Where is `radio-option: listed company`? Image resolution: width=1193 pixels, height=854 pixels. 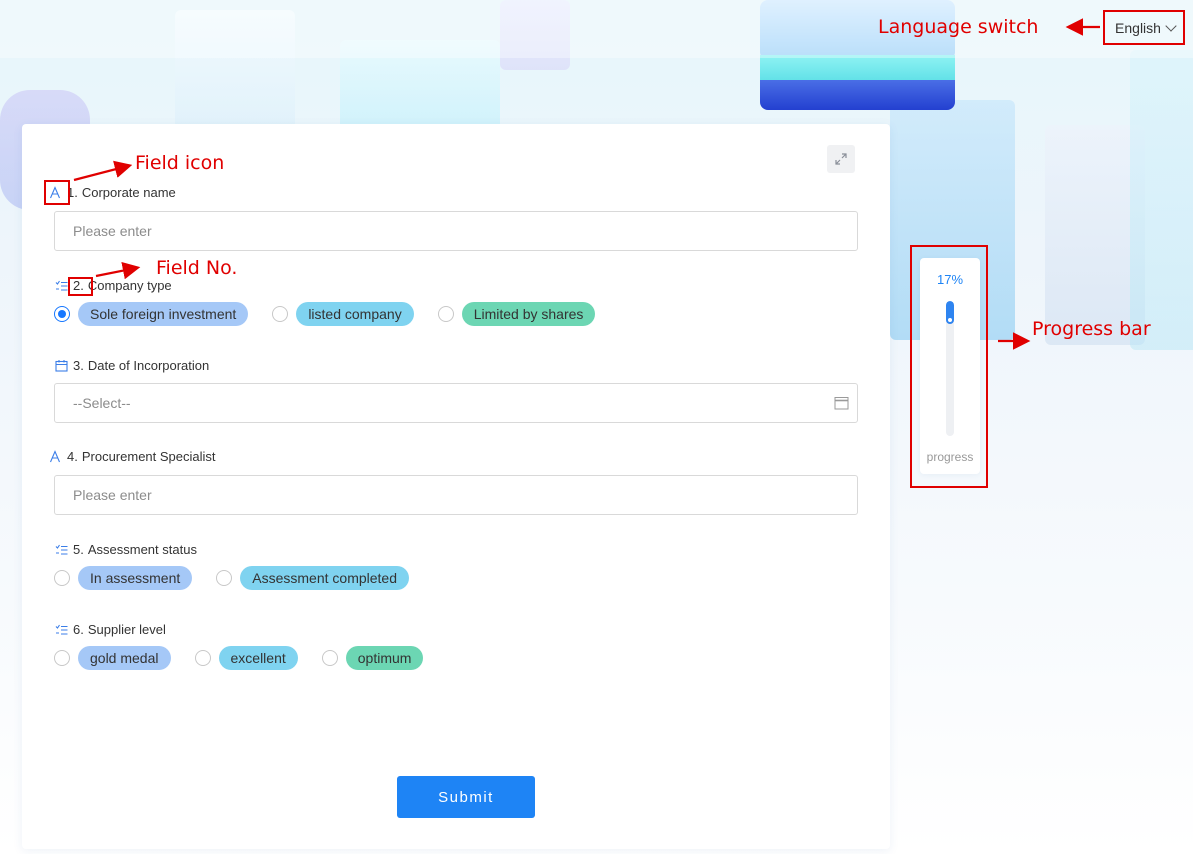
radio-option: listed company is located at coordinates (343, 314).